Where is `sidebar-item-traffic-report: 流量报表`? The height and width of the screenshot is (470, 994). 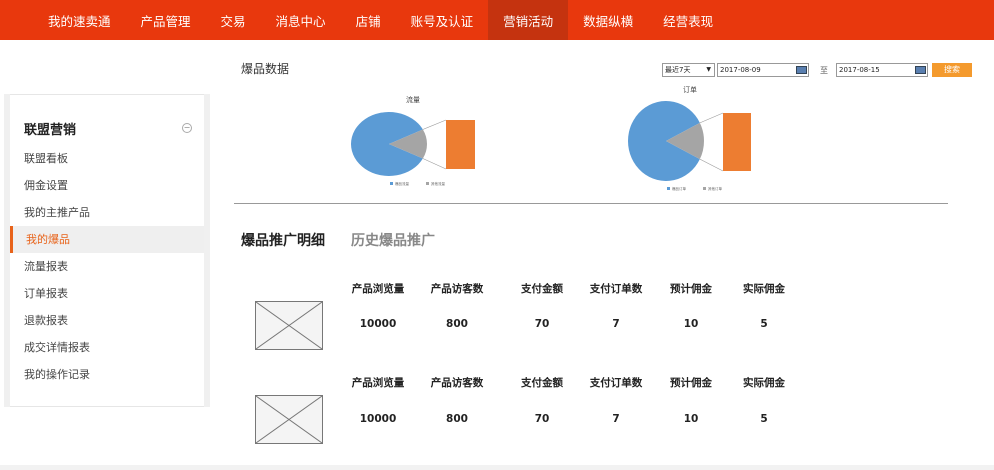 sidebar-item-traffic-report: 流量报表 is located at coordinates (107, 266).